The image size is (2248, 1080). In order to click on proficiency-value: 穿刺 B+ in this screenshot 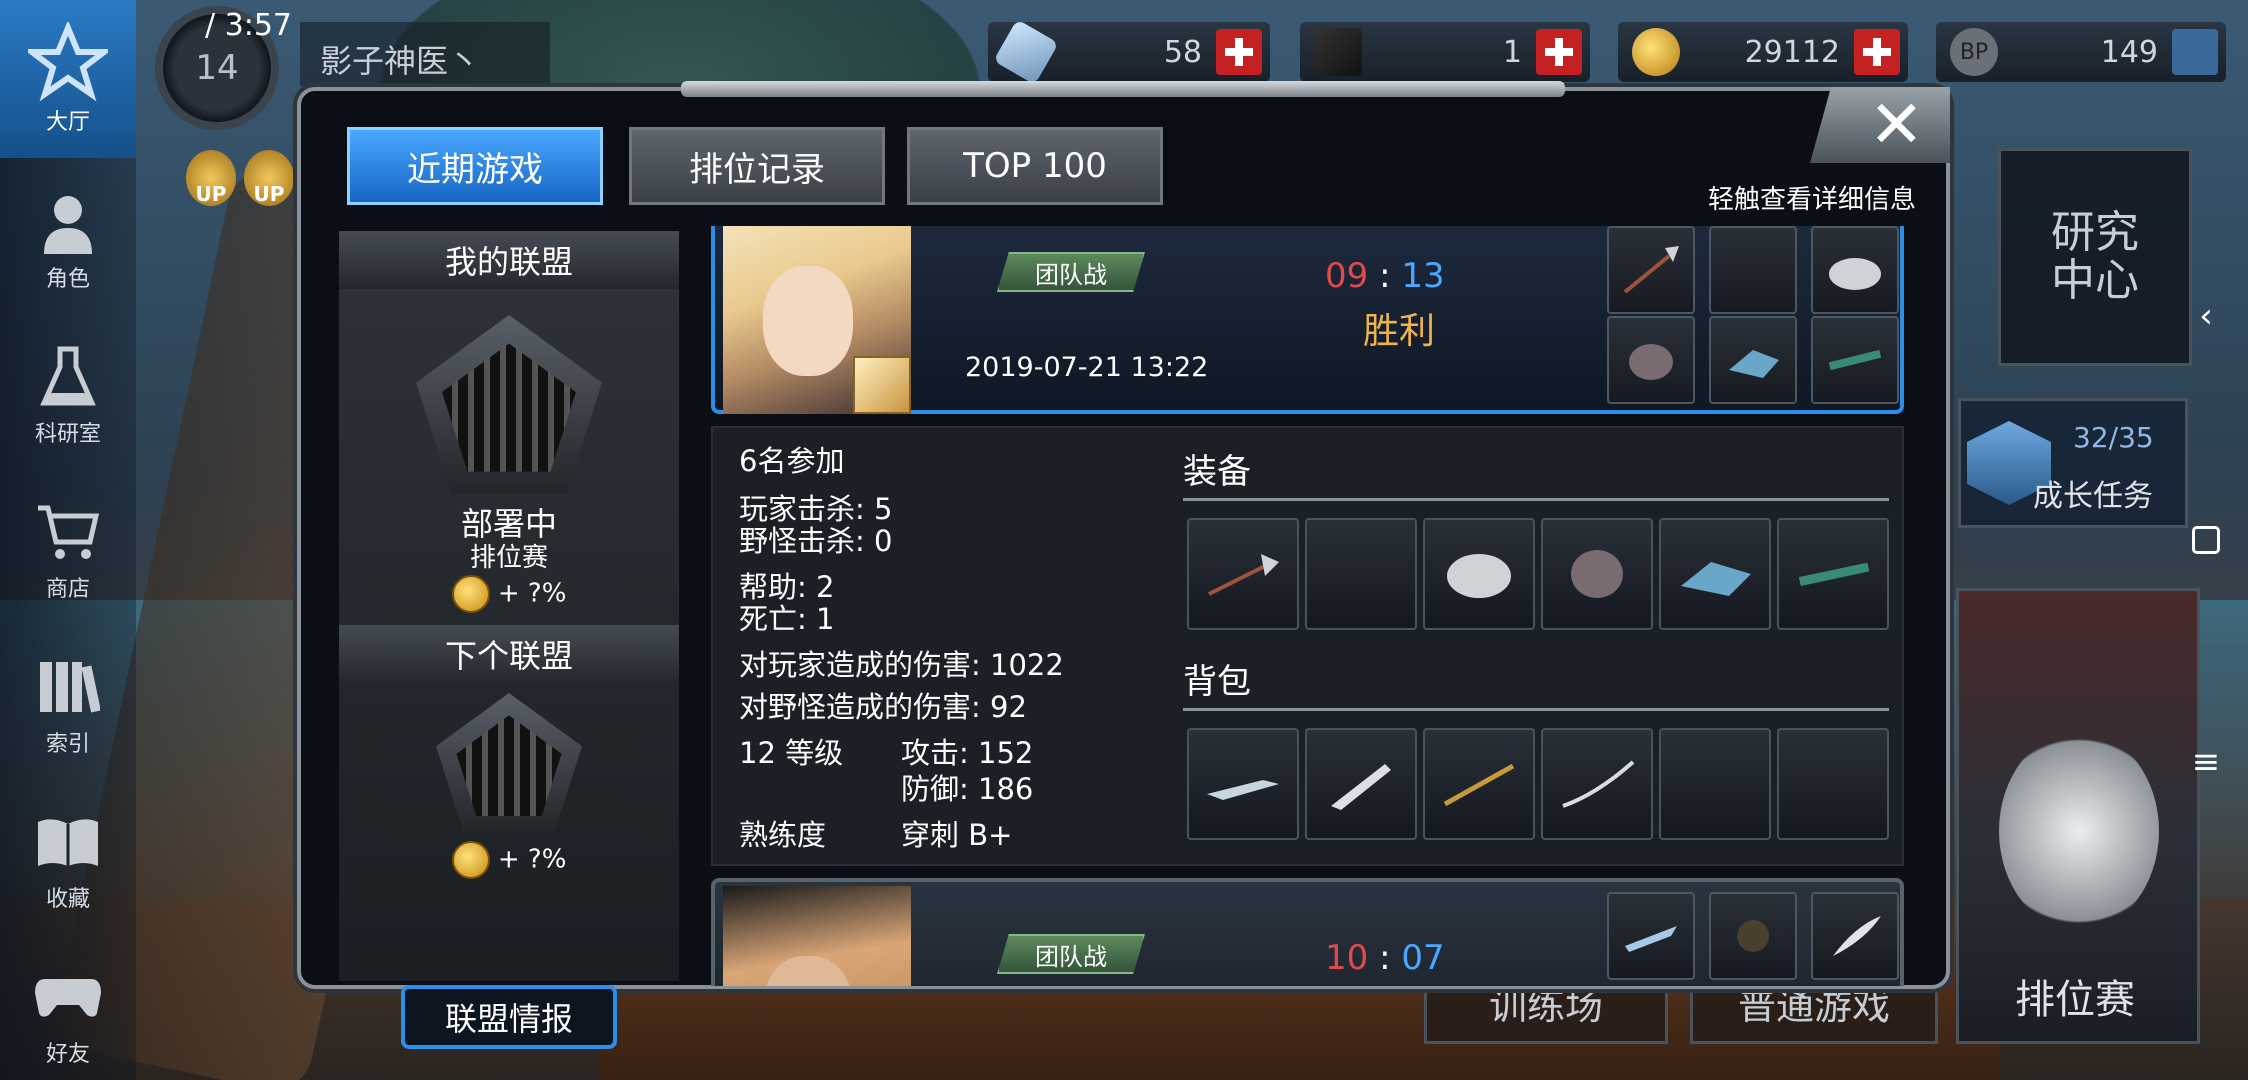, I will do `click(957, 835)`.